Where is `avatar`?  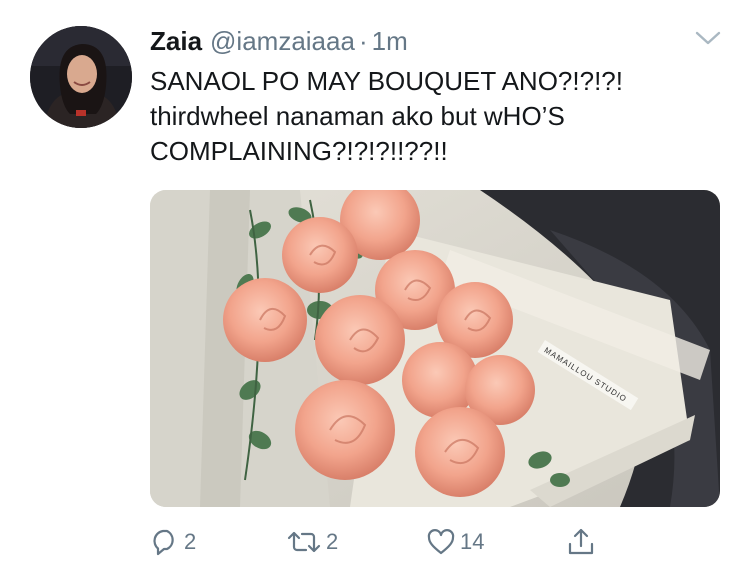 avatar is located at coordinates (81, 77).